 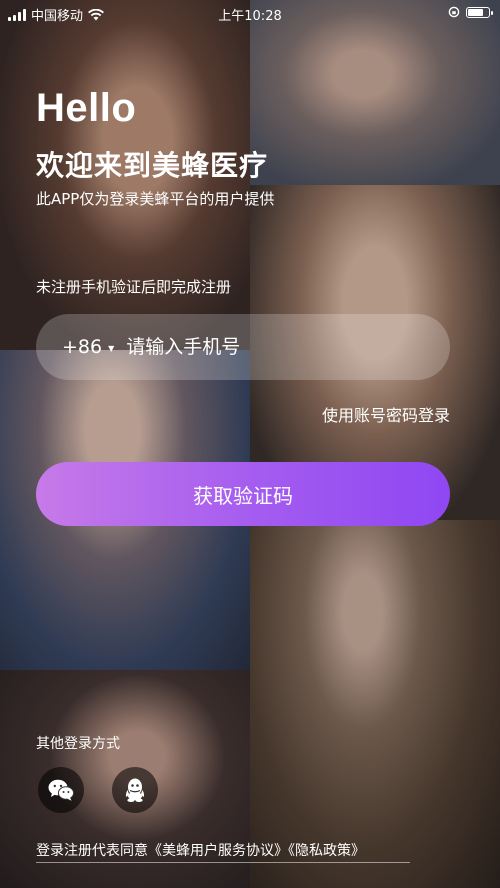 I want to click on agreement-underline, so click(x=223, y=862).